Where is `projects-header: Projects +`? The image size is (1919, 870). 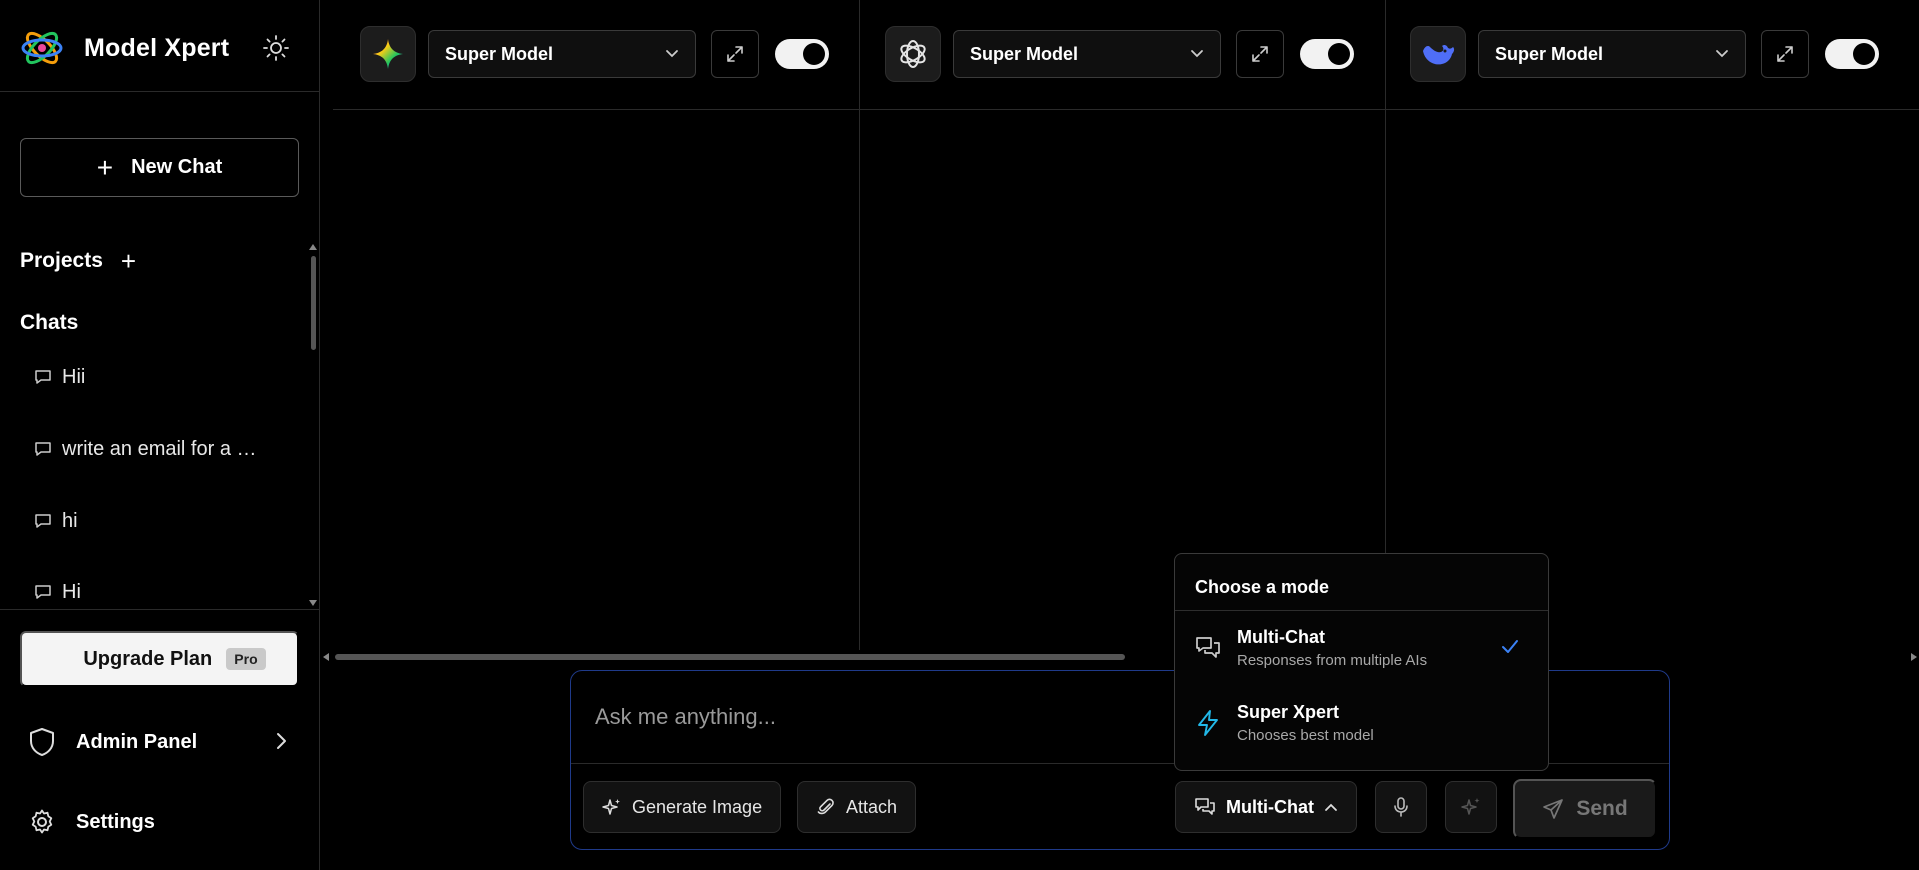 projects-header: Projects + is located at coordinates (78, 261).